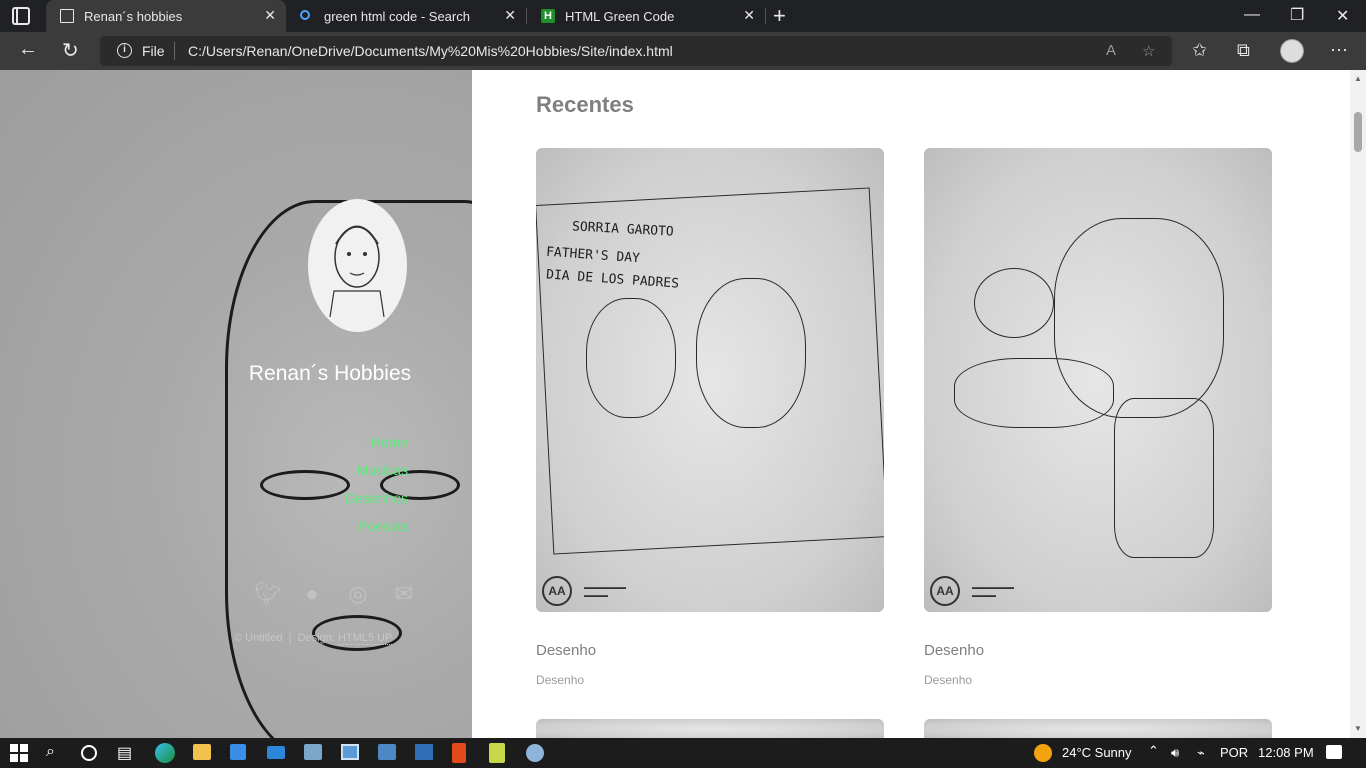 This screenshot has height=768, width=1366. Describe the element at coordinates (404, 594) in the screenshot. I see `email-icon: ✉` at that location.